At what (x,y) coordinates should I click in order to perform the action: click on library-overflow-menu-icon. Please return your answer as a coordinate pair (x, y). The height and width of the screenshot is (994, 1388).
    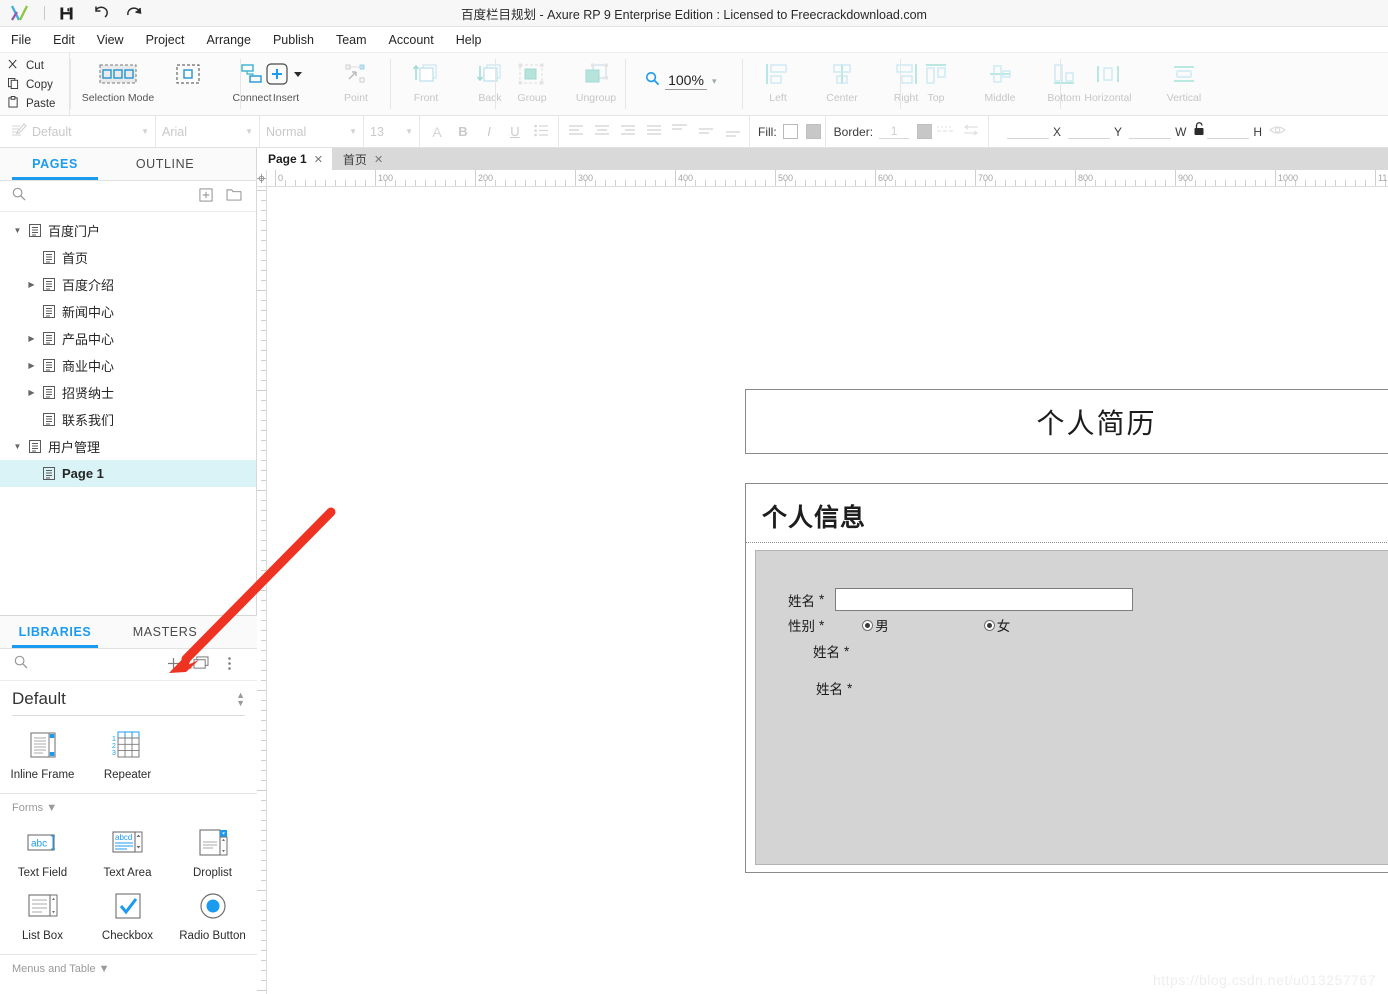
    Looking at the image, I should click on (229, 665).